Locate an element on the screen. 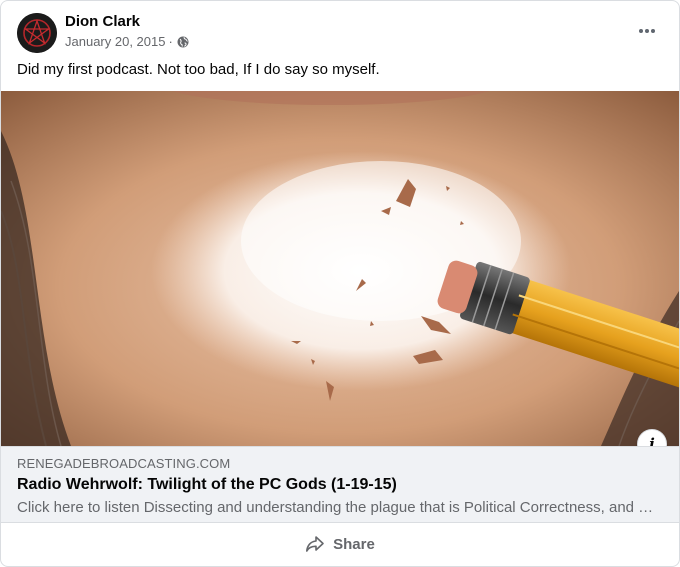 This screenshot has width=680, height=567. avatar is located at coordinates (37, 33).